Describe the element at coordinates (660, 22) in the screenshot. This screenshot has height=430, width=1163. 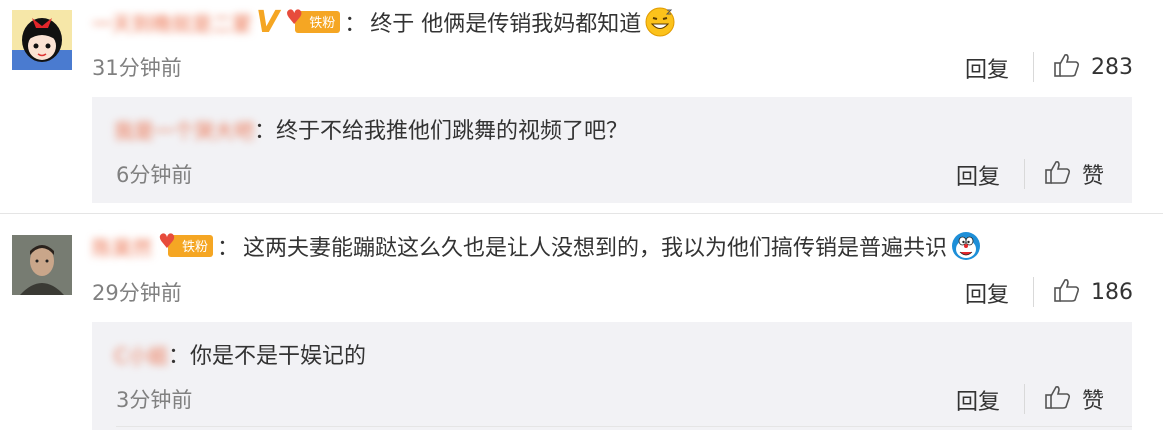
I see `grinning-emoji-icon` at that location.